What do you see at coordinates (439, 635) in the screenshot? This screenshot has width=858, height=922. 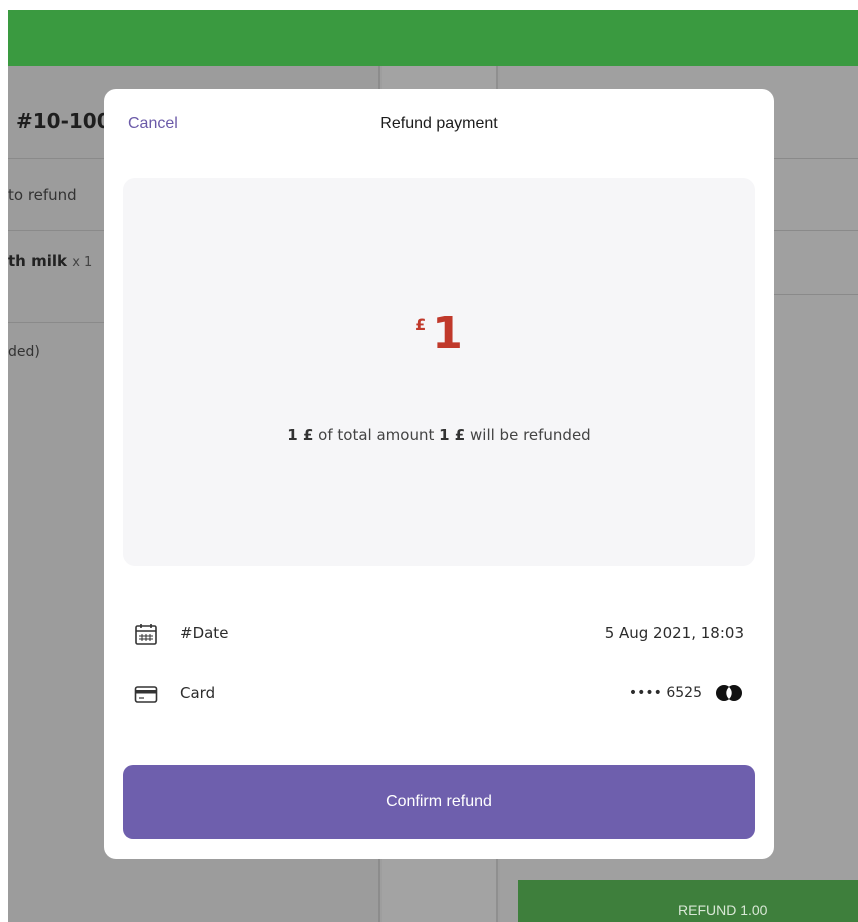 I see `date-row: #Date 5 Aug 2021, 18:03` at bounding box center [439, 635].